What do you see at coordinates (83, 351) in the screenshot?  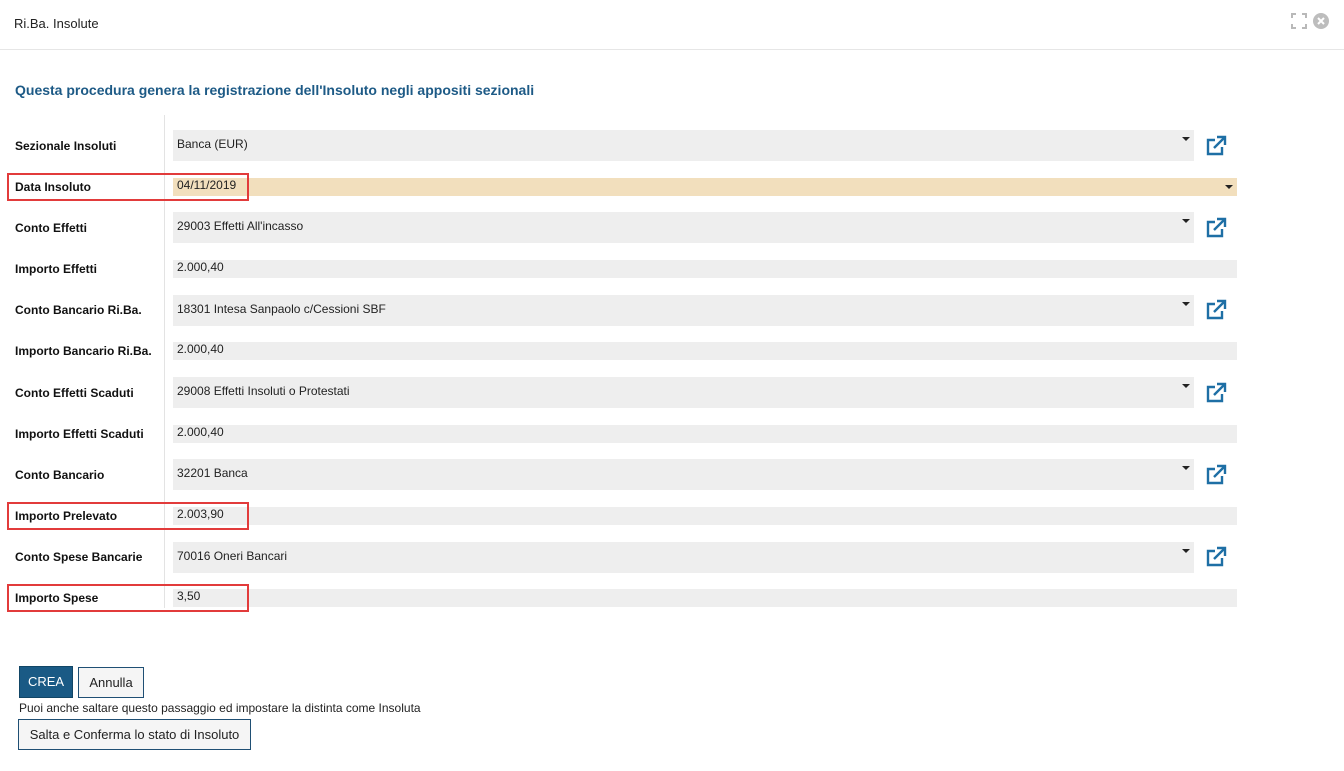 I see `label-importo-bancario-riba: Importo Bancario Ri.Ba.` at bounding box center [83, 351].